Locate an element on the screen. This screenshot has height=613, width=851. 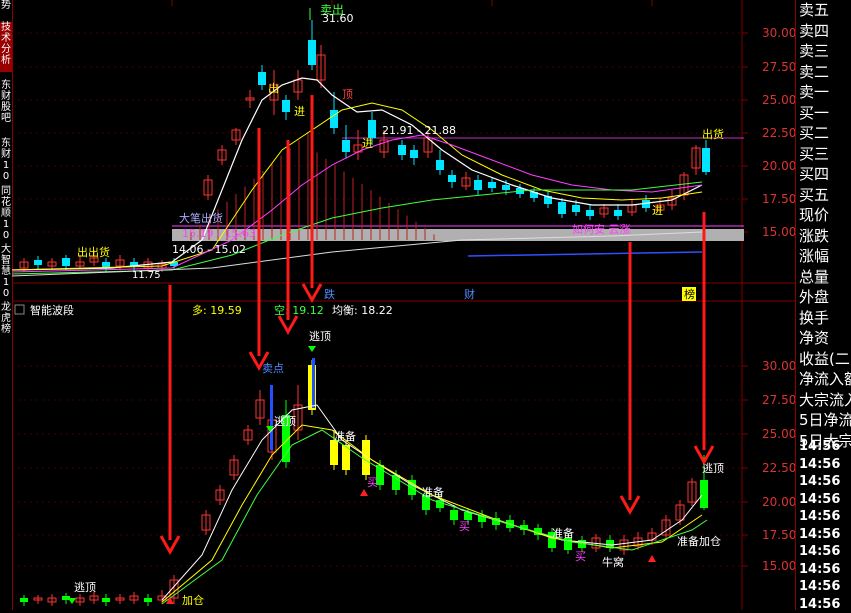
tick-time-7: 14:56 is located at coordinates (820, 569).